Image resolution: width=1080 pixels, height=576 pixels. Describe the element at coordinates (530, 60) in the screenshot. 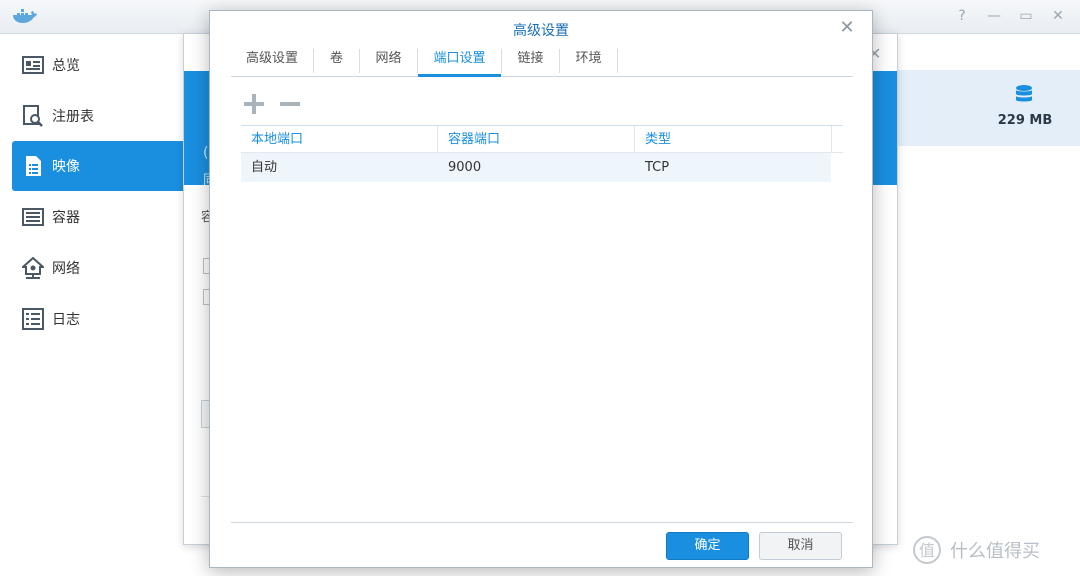

I see `tab-links: 链接` at that location.